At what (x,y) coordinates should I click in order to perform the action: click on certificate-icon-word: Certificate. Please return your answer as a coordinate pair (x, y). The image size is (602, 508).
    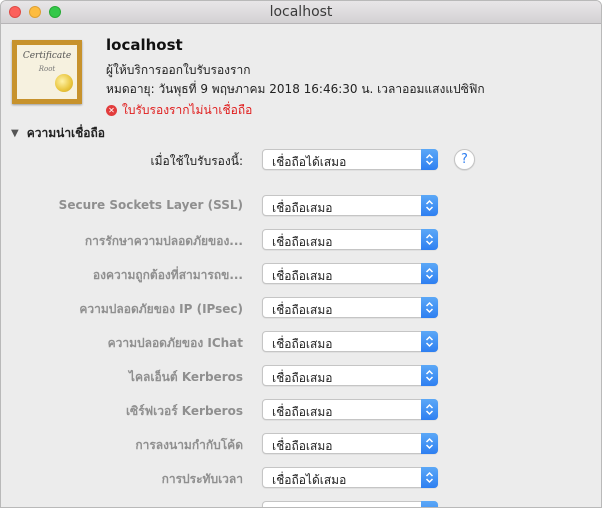
    Looking at the image, I should click on (47, 56).